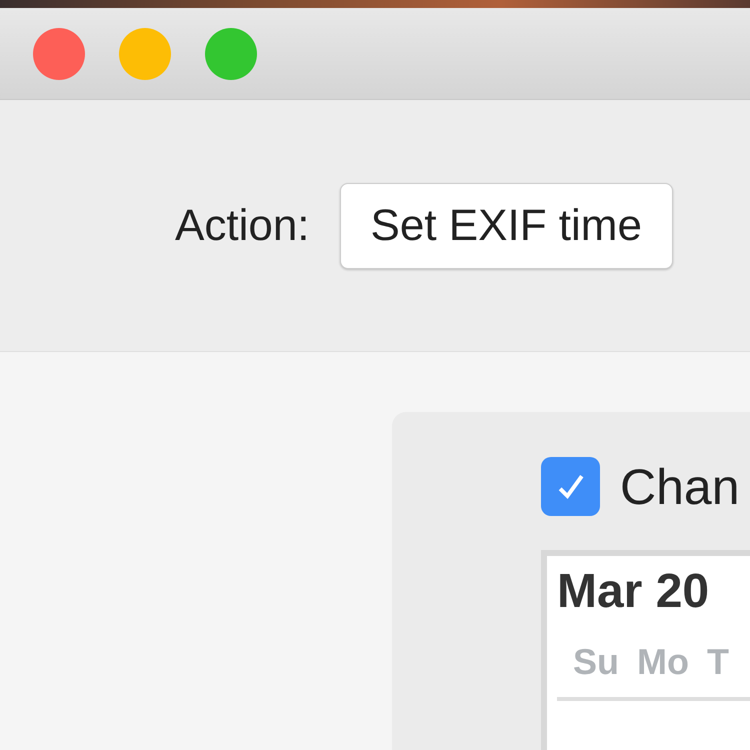 This screenshot has width=750, height=750. Describe the element at coordinates (596, 662) in the screenshot. I see `weekday-label: Su` at that location.